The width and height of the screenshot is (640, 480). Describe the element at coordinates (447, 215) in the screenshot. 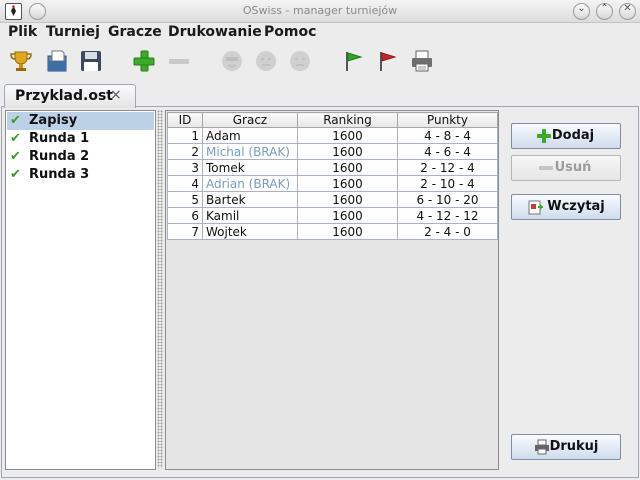

I see `cell-points: 4 - 12 - 12` at that location.